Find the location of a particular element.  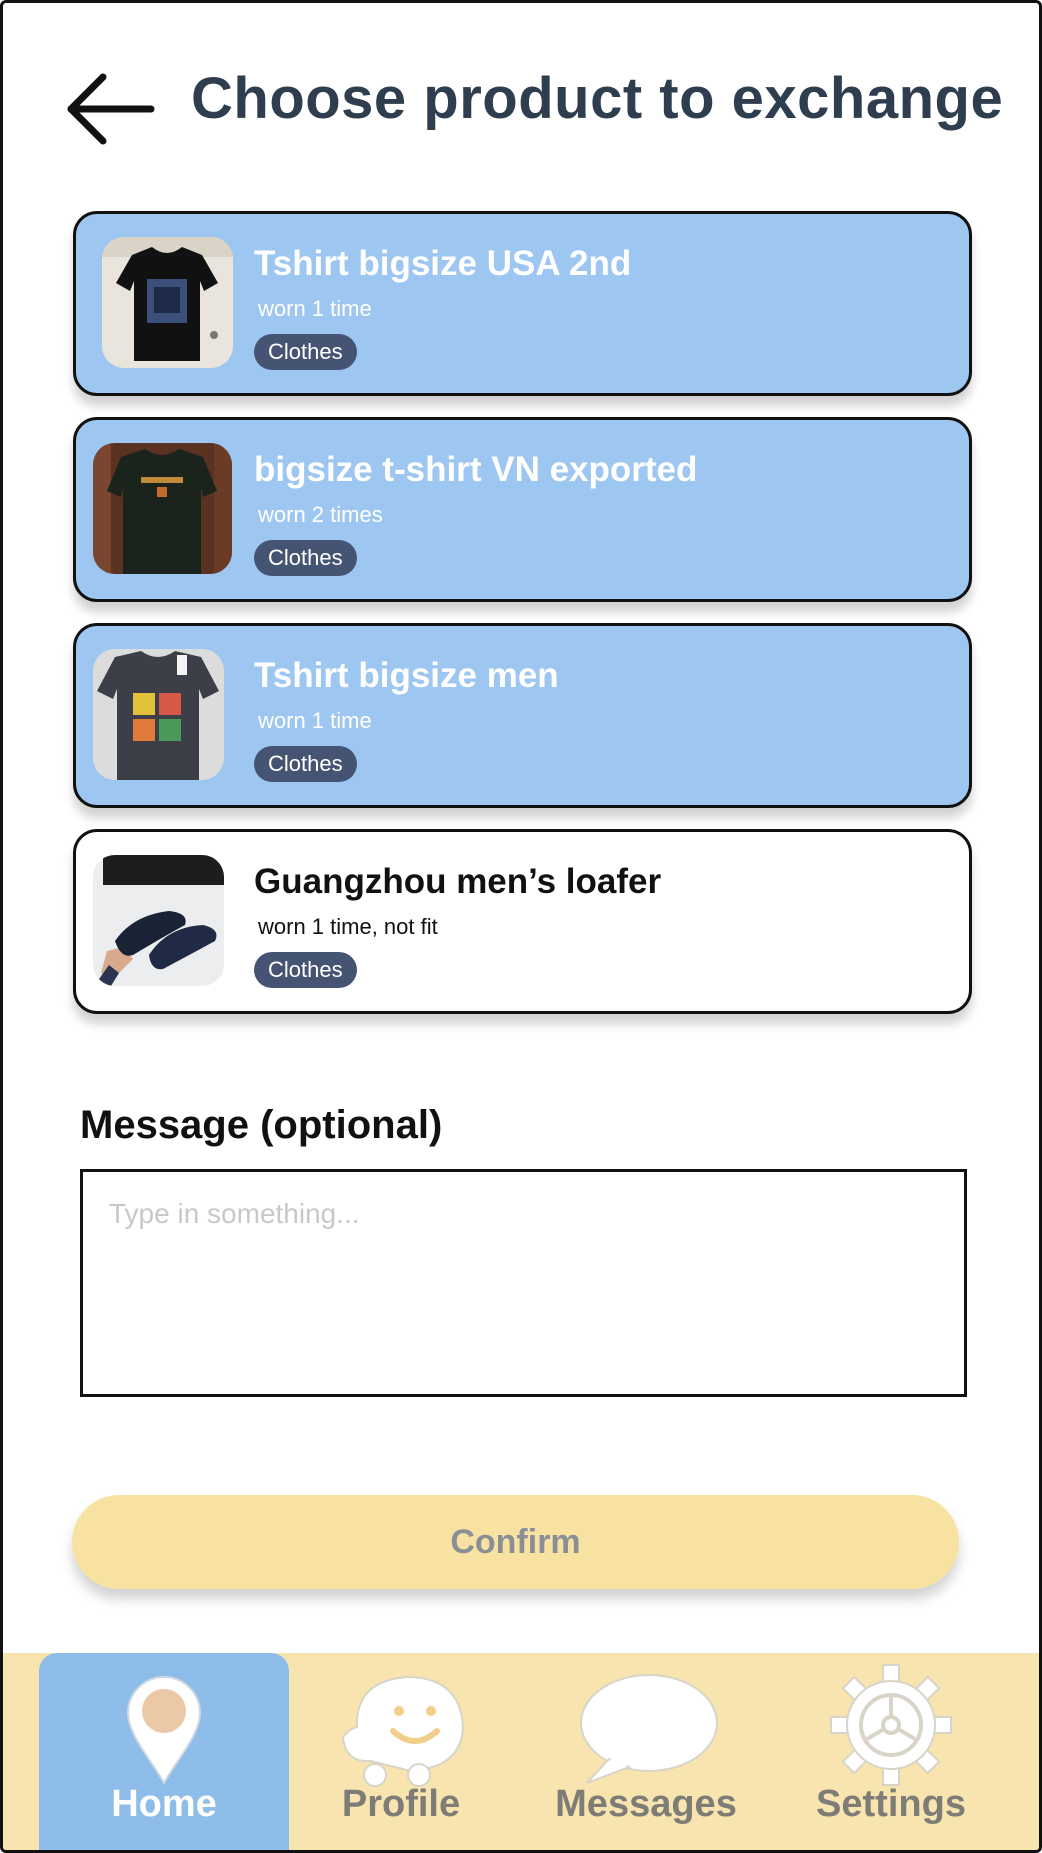

nav-item-home: Home is located at coordinates (164, 1751).